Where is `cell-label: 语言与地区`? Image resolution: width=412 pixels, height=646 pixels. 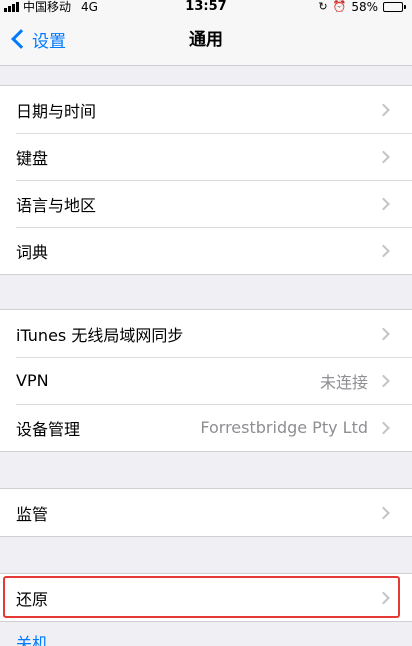
cell-label: 语言与地区 is located at coordinates (56, 205).